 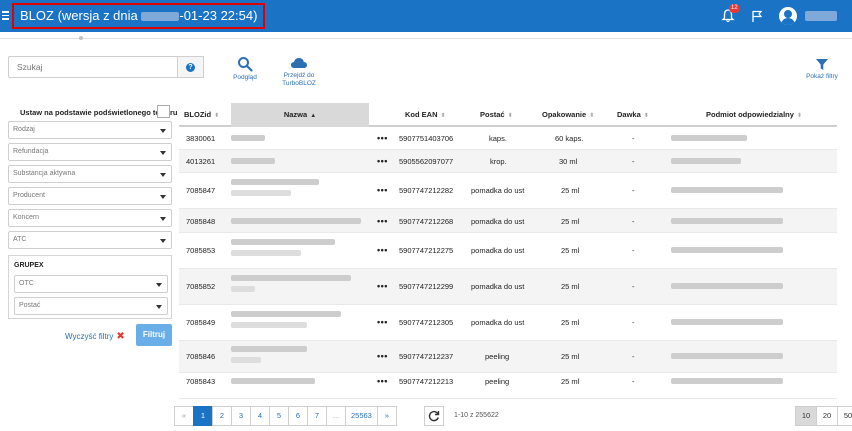 What do you see at coordinates (184, 416) in the screenshot?
I see `page-prev-button: «` at bounding box center [184, 416].